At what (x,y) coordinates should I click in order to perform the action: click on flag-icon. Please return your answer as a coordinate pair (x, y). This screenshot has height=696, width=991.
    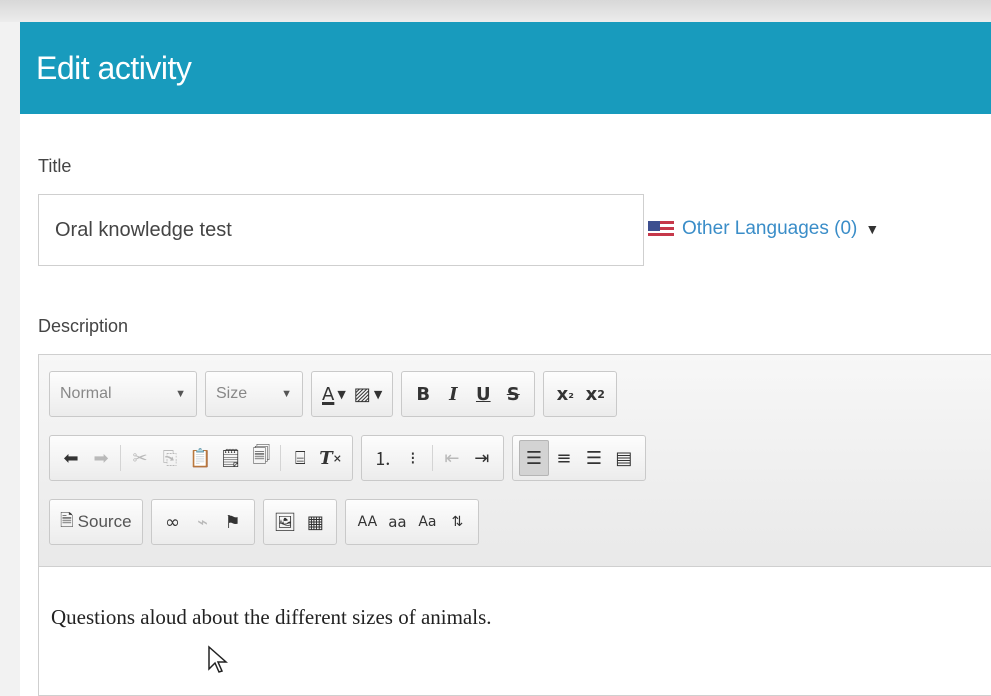
    Looking at the image, I should click on (661, 229).